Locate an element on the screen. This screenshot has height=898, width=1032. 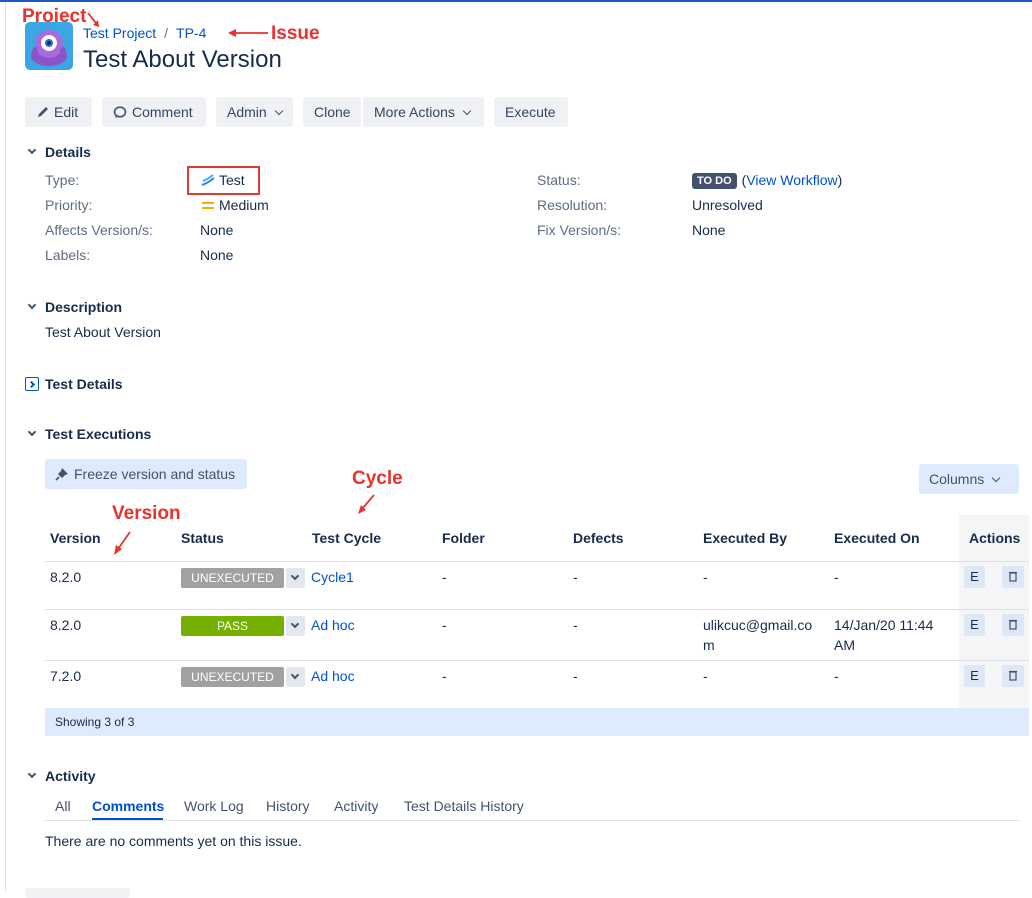
details-section-toggle: Details is located at coordinates (58, 152).